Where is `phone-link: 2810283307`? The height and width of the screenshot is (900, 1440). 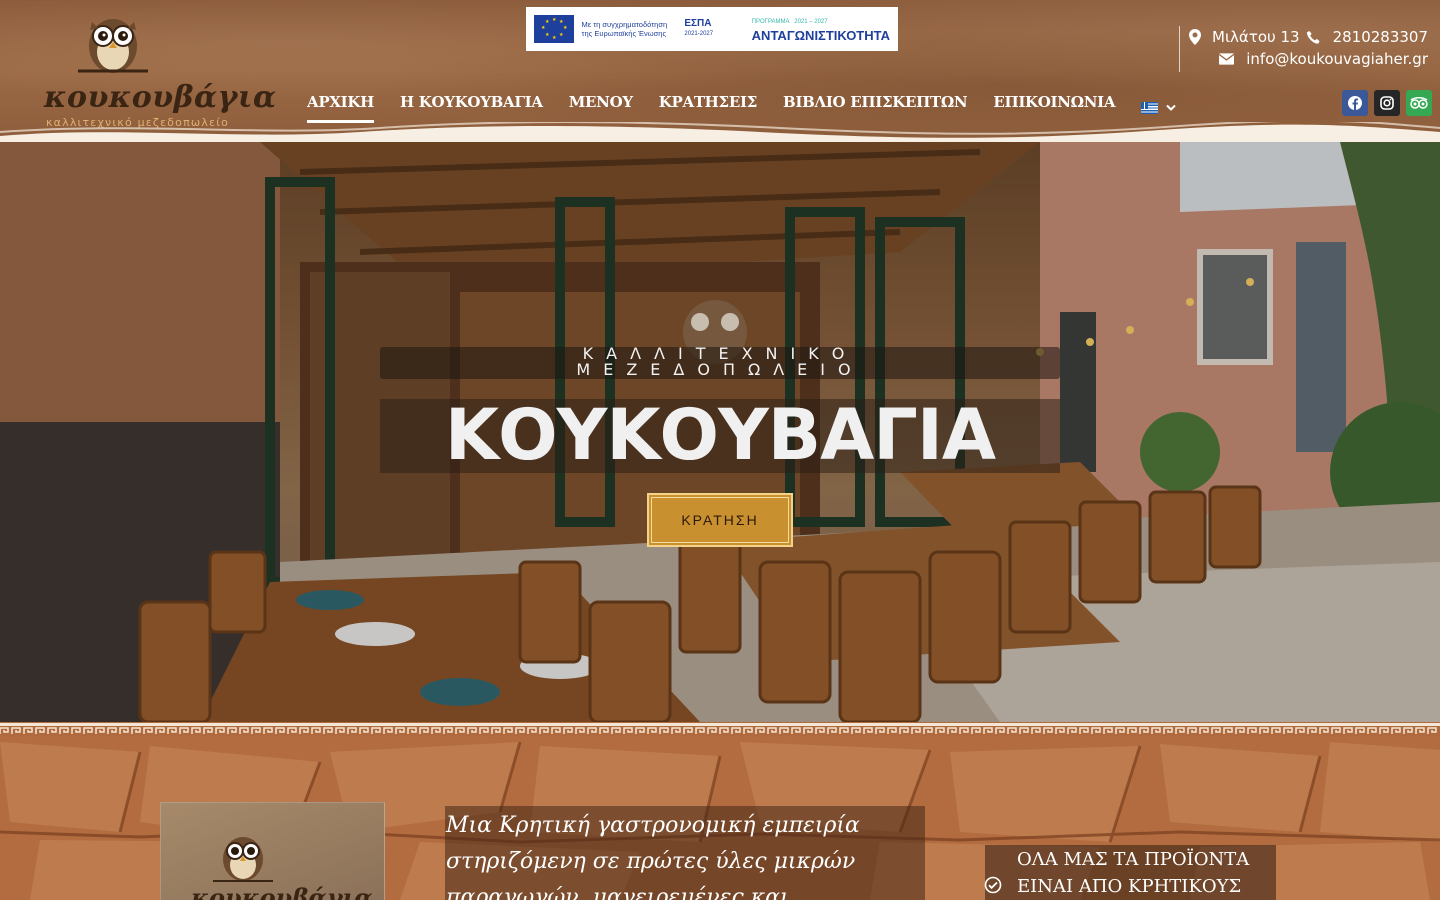 phone-link: 2810283307 is located at coordinates (1380, 37).